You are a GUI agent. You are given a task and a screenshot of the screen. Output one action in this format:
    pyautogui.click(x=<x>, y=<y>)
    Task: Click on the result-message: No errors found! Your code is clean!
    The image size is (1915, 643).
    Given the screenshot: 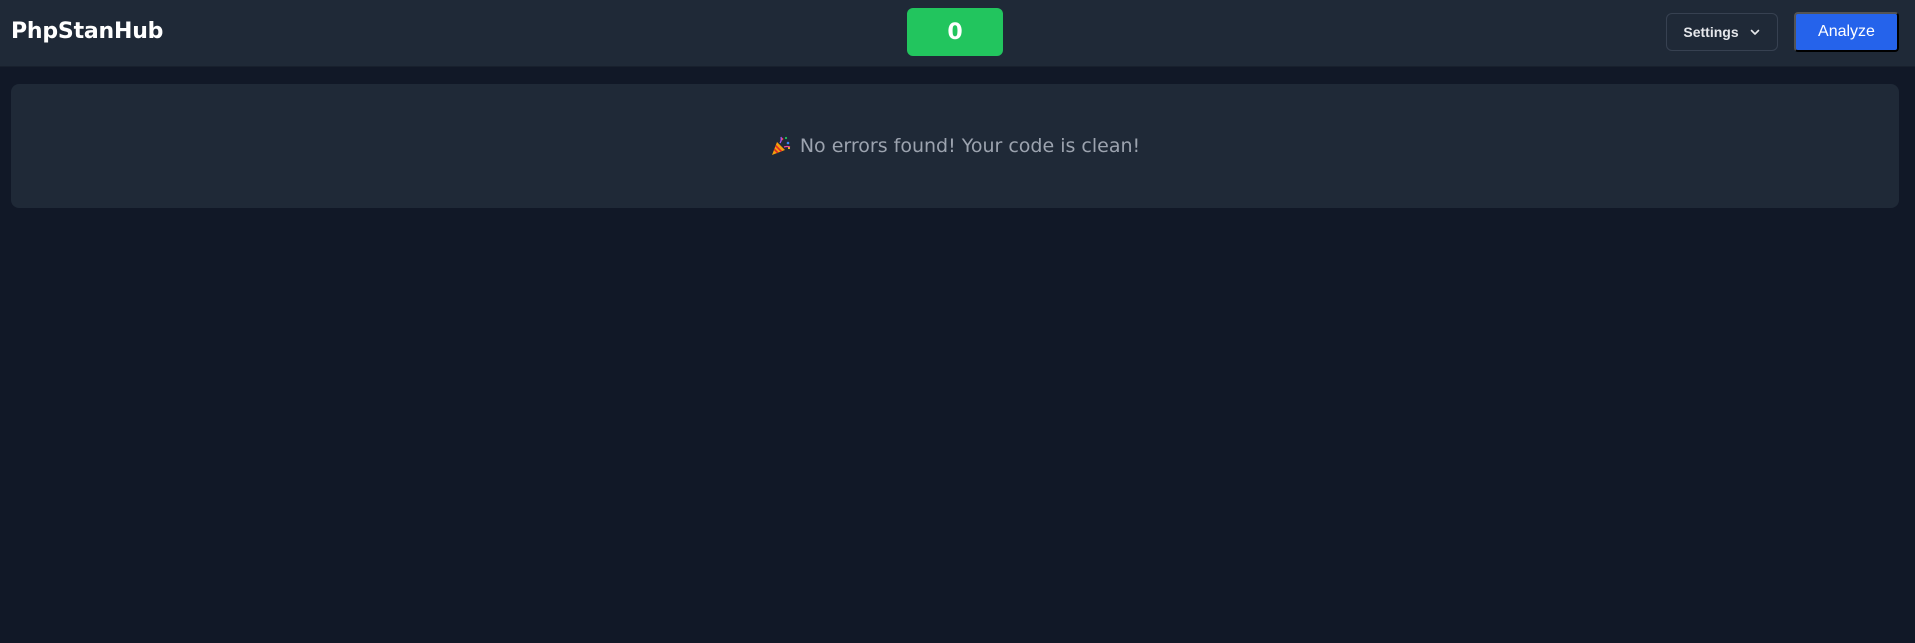 What is the action you would take?
    pyautogui.click(x=955, y=146)
    